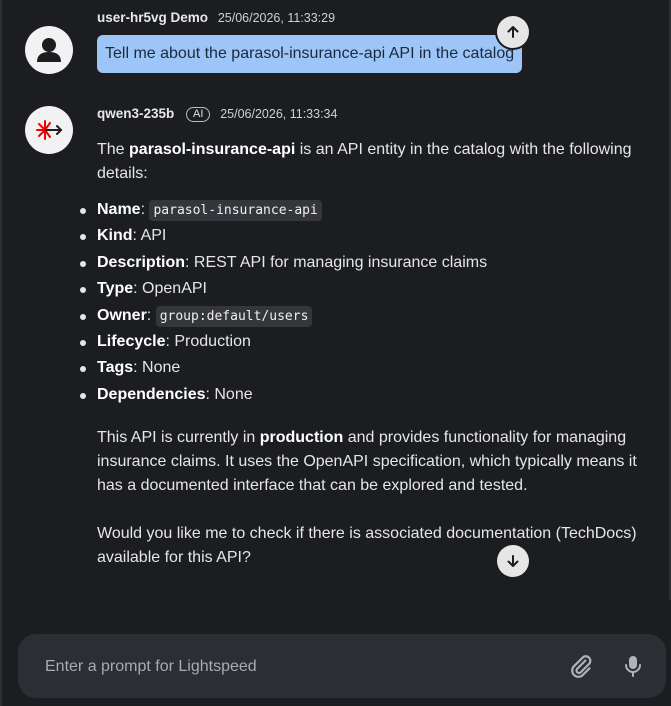 The image size is (671, 706). Describe the element at coordinates (276, 18) in the screenshot. I see `user-timestamp: 25/06/2026, 11:33:29` at that location.